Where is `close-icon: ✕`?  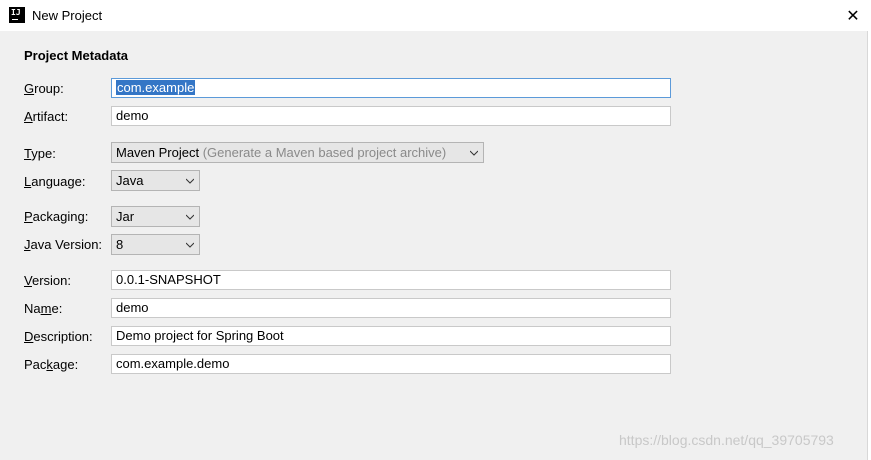 close-icon: ✕ is located at coordinates (853, 15).